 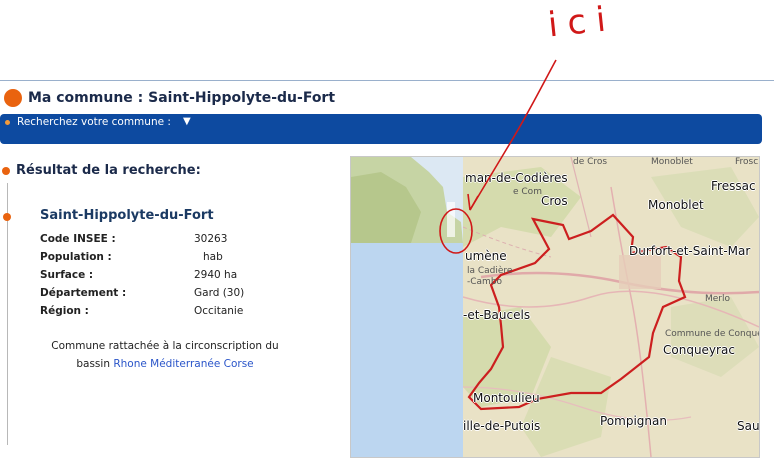 What do you see at coordinates (94, 122) in the screenshot?
I see `search-label: Recherchez votre commune :` at bounding box center [94, 122].